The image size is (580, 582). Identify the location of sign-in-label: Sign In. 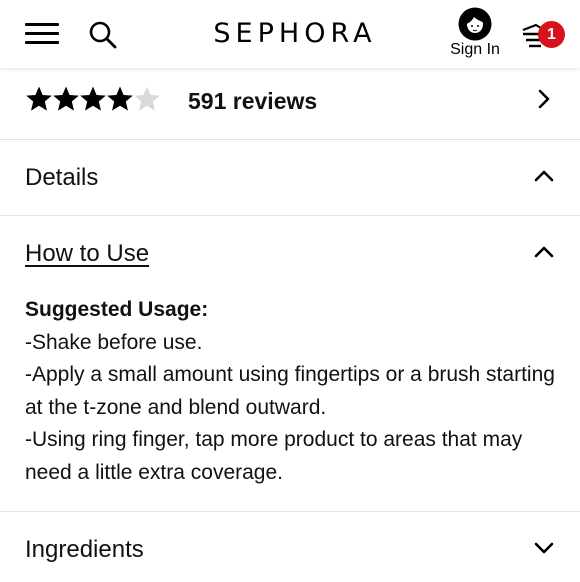
(475, 49).